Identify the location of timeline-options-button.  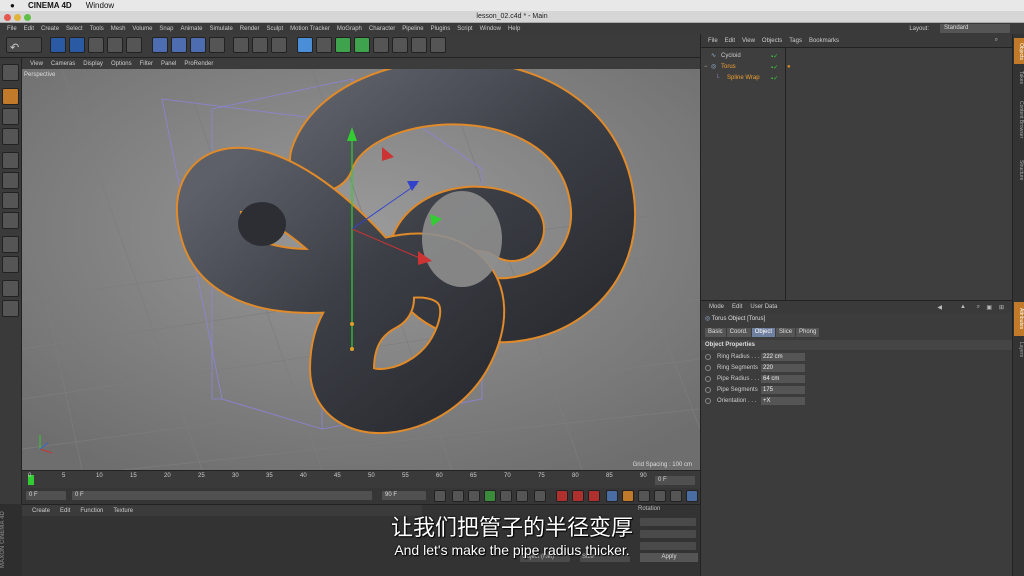
(692, 496).